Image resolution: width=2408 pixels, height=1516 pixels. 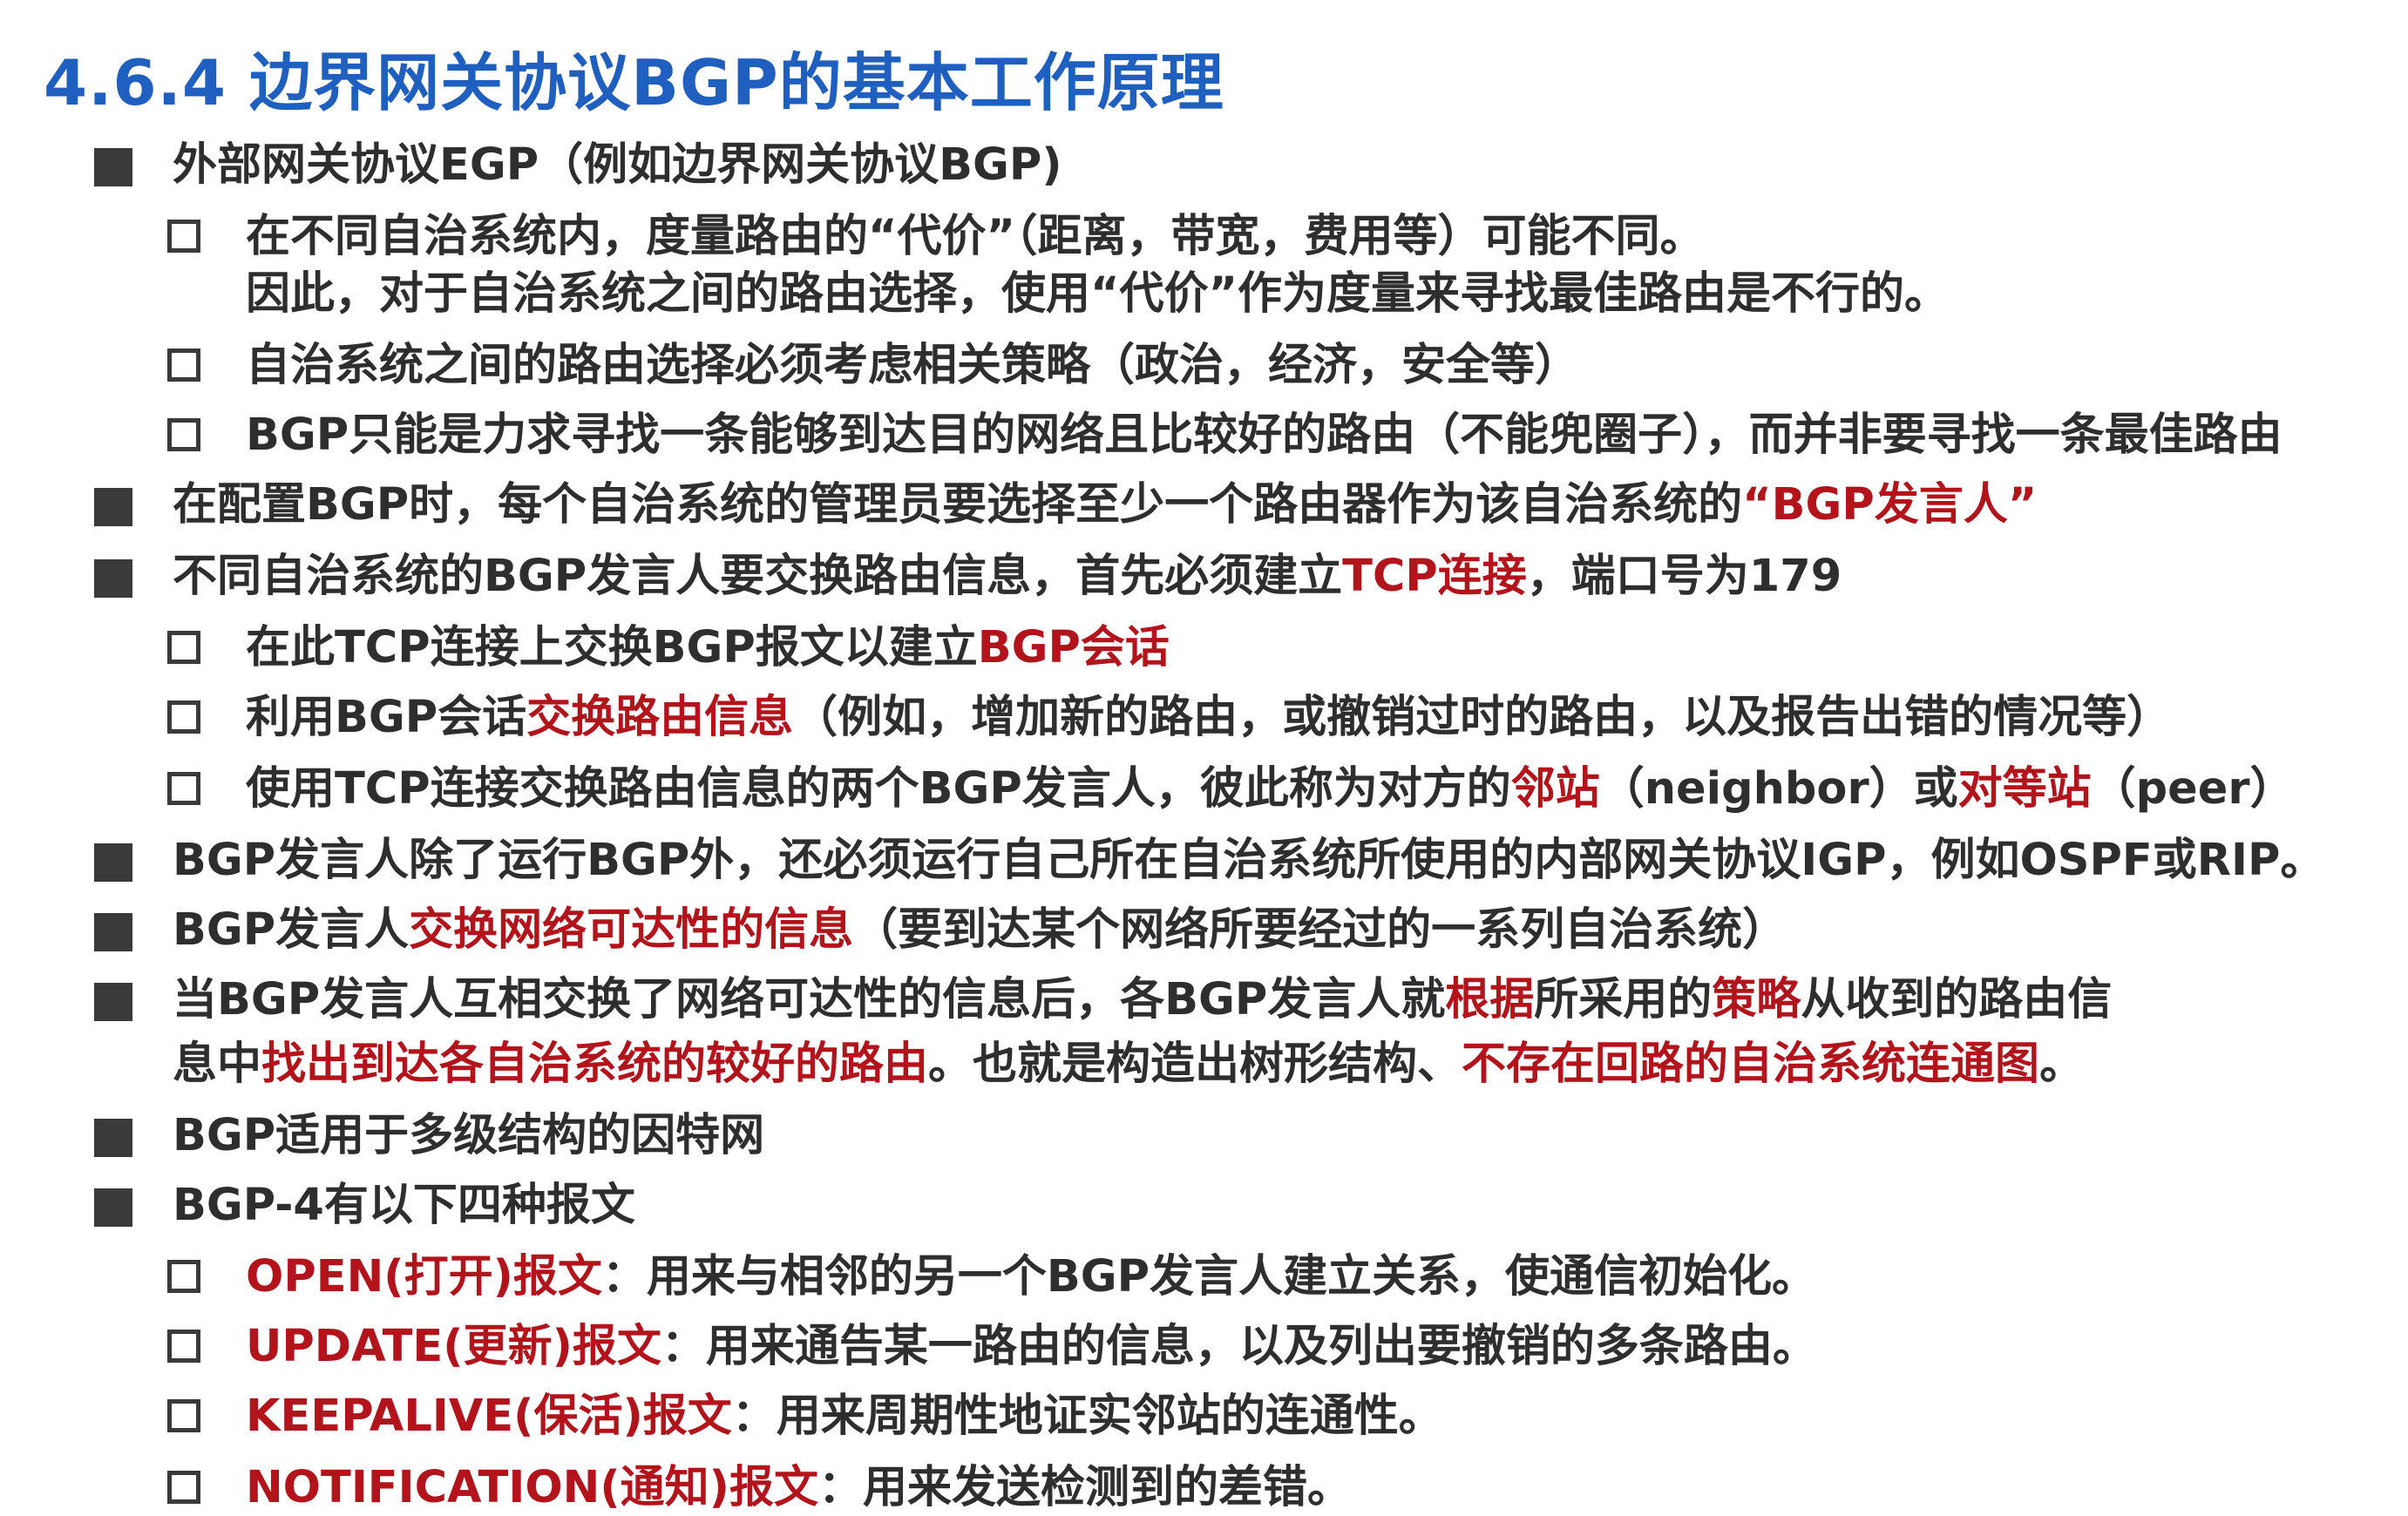 I want to click on list-item: BGP-4有以下四种报文, so click(x=404, y=1206).